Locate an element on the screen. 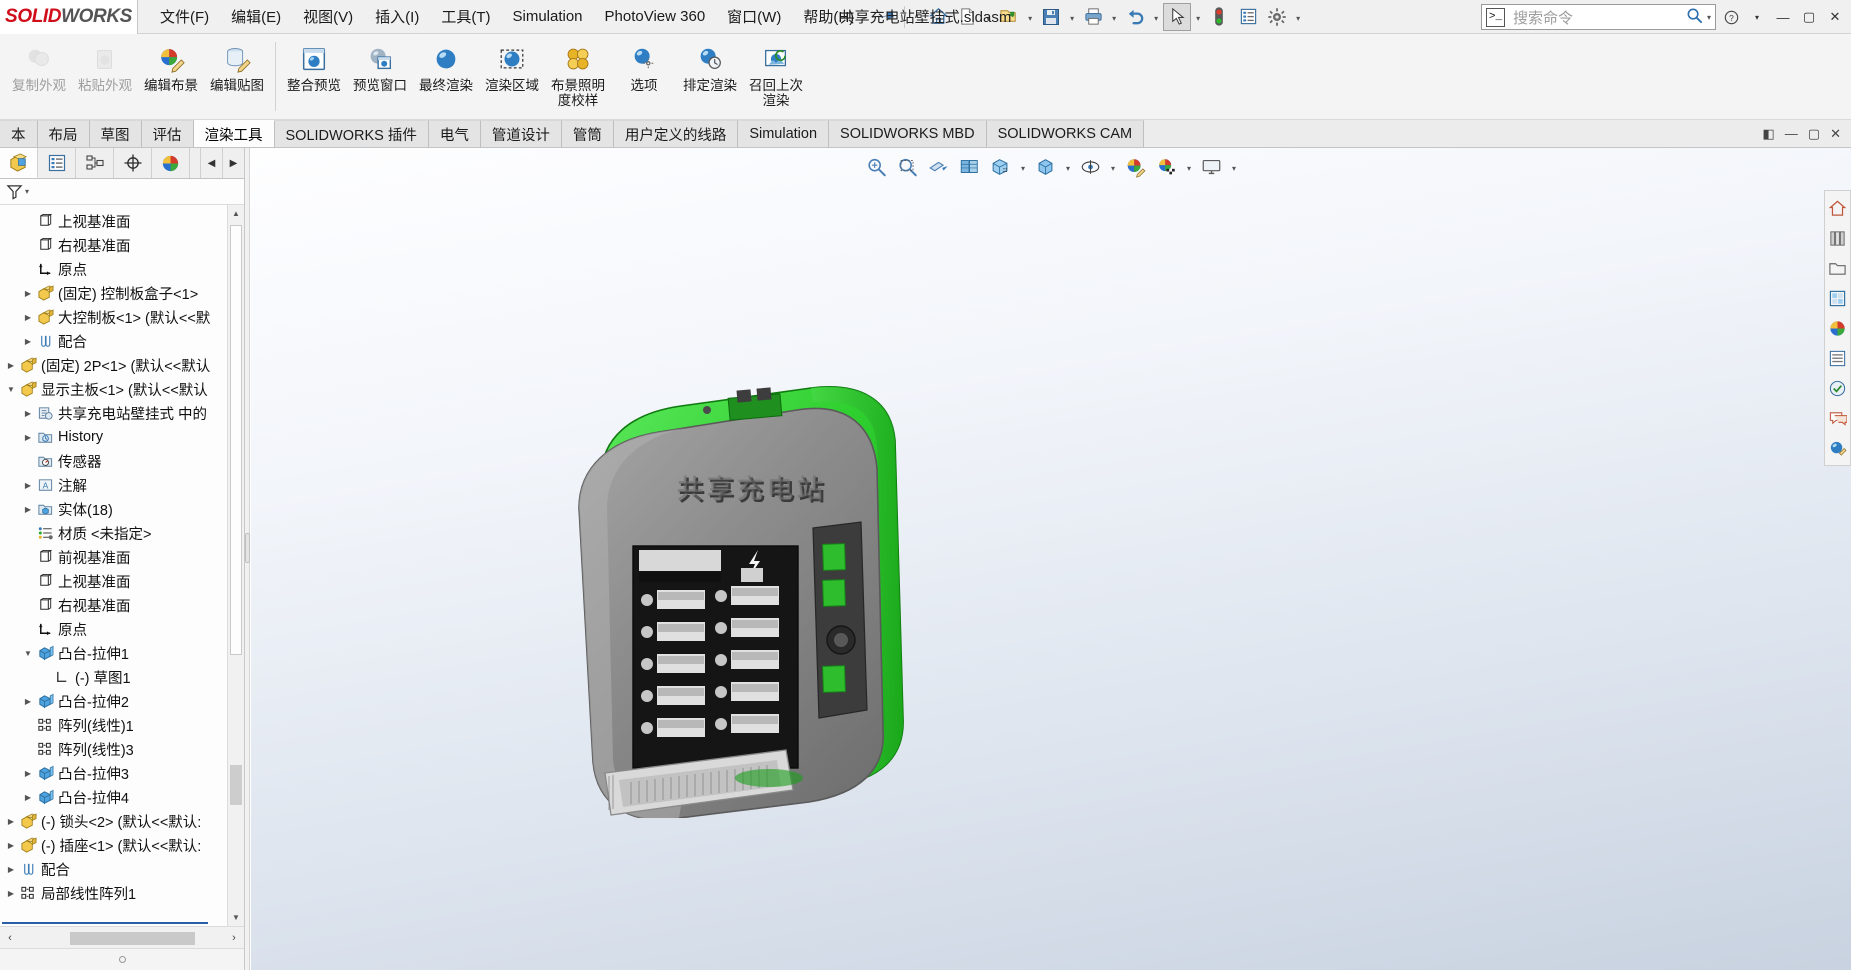 This screenshot has height=970, width=1851. display-manager-tab is located at coordinates (171, 163).